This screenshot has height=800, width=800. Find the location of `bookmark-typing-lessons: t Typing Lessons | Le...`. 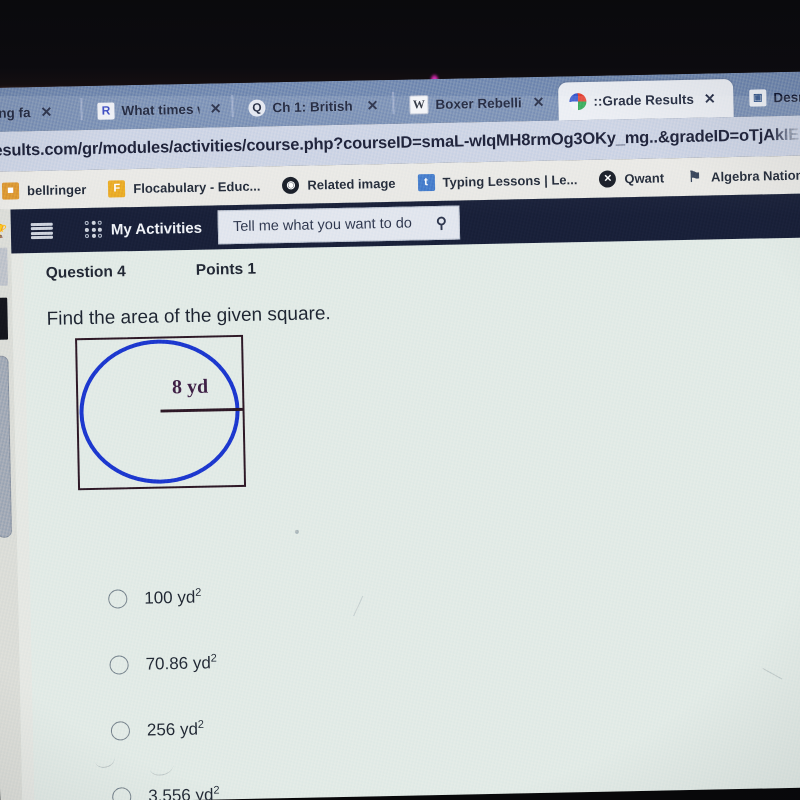

bookmark-typing-lessons: t Typing Lessons | Le... is located at coordinates (497, 181).